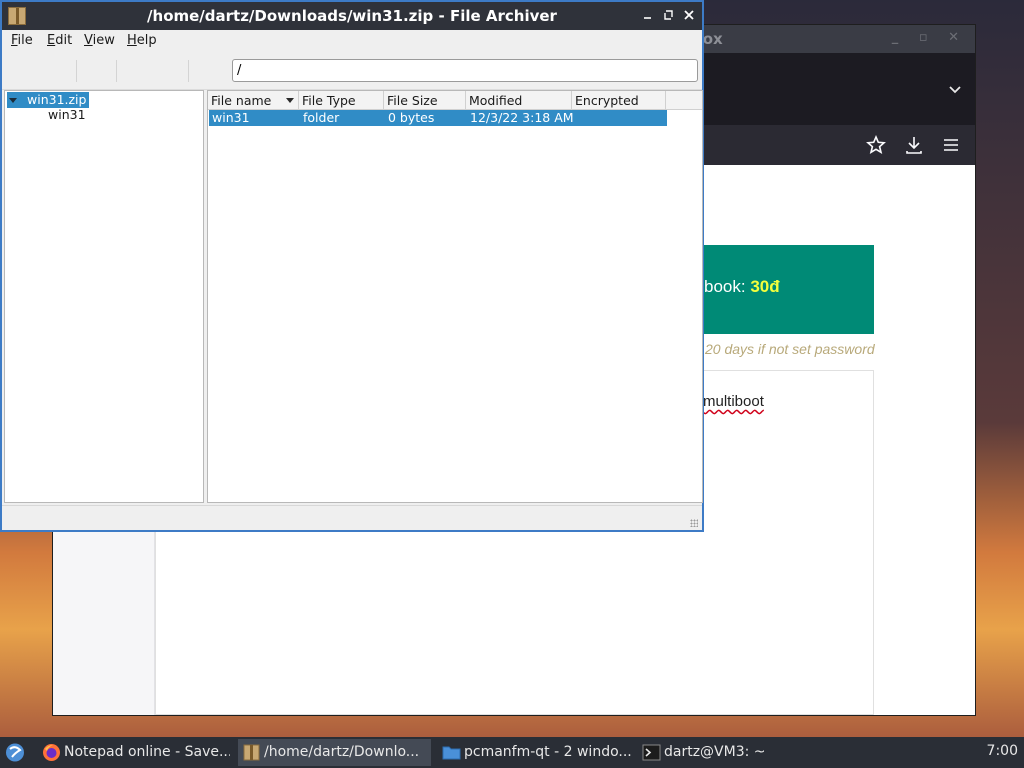  What do you see at coordinates (694, 523) in the screenshot?
I see `resize-grip-icon` at bounding box center [694, 523].